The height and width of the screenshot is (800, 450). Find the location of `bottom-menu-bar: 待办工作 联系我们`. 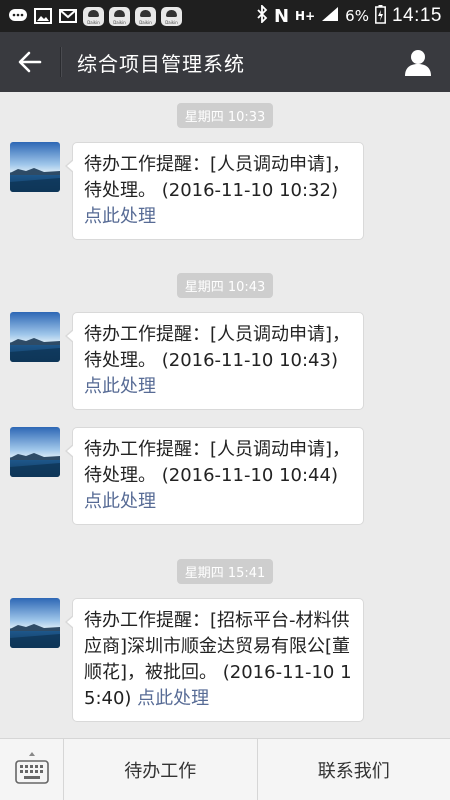

bottom-menu-bar: 待办工作 联系我们 is located at coordinates (225, 769).